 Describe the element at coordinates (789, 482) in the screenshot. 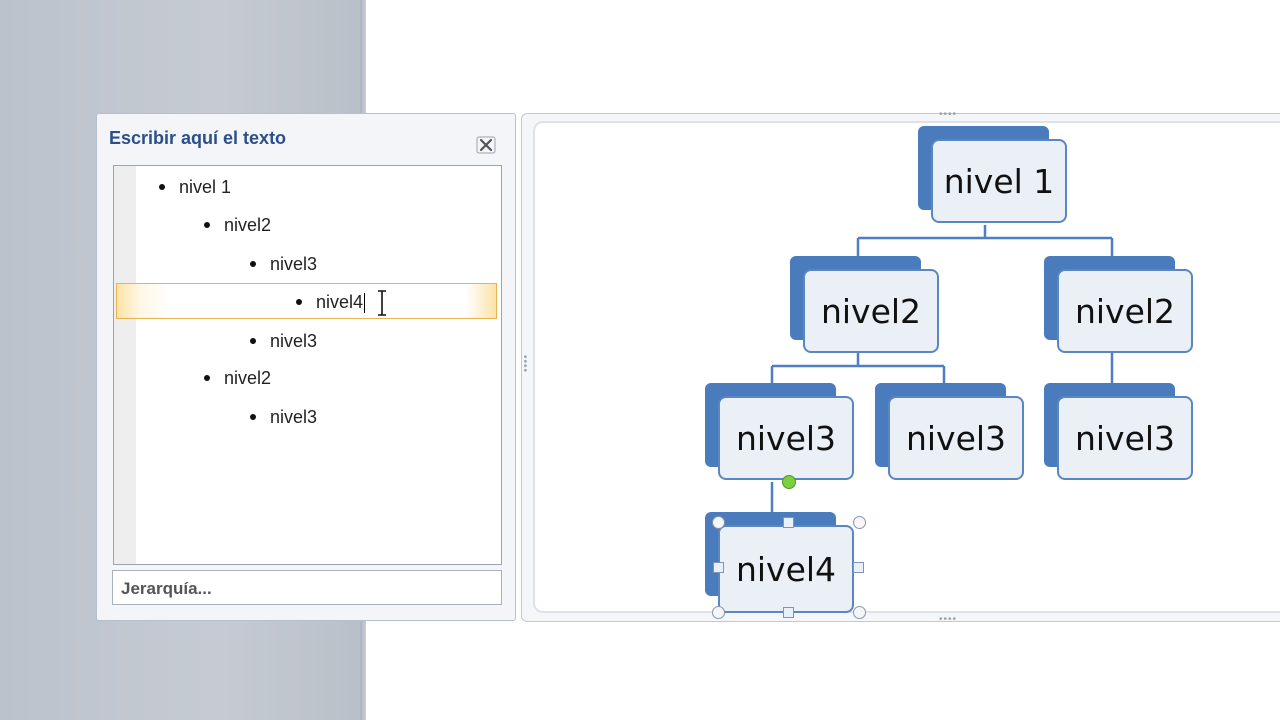

I see `rotate-handle-icon` at that location.